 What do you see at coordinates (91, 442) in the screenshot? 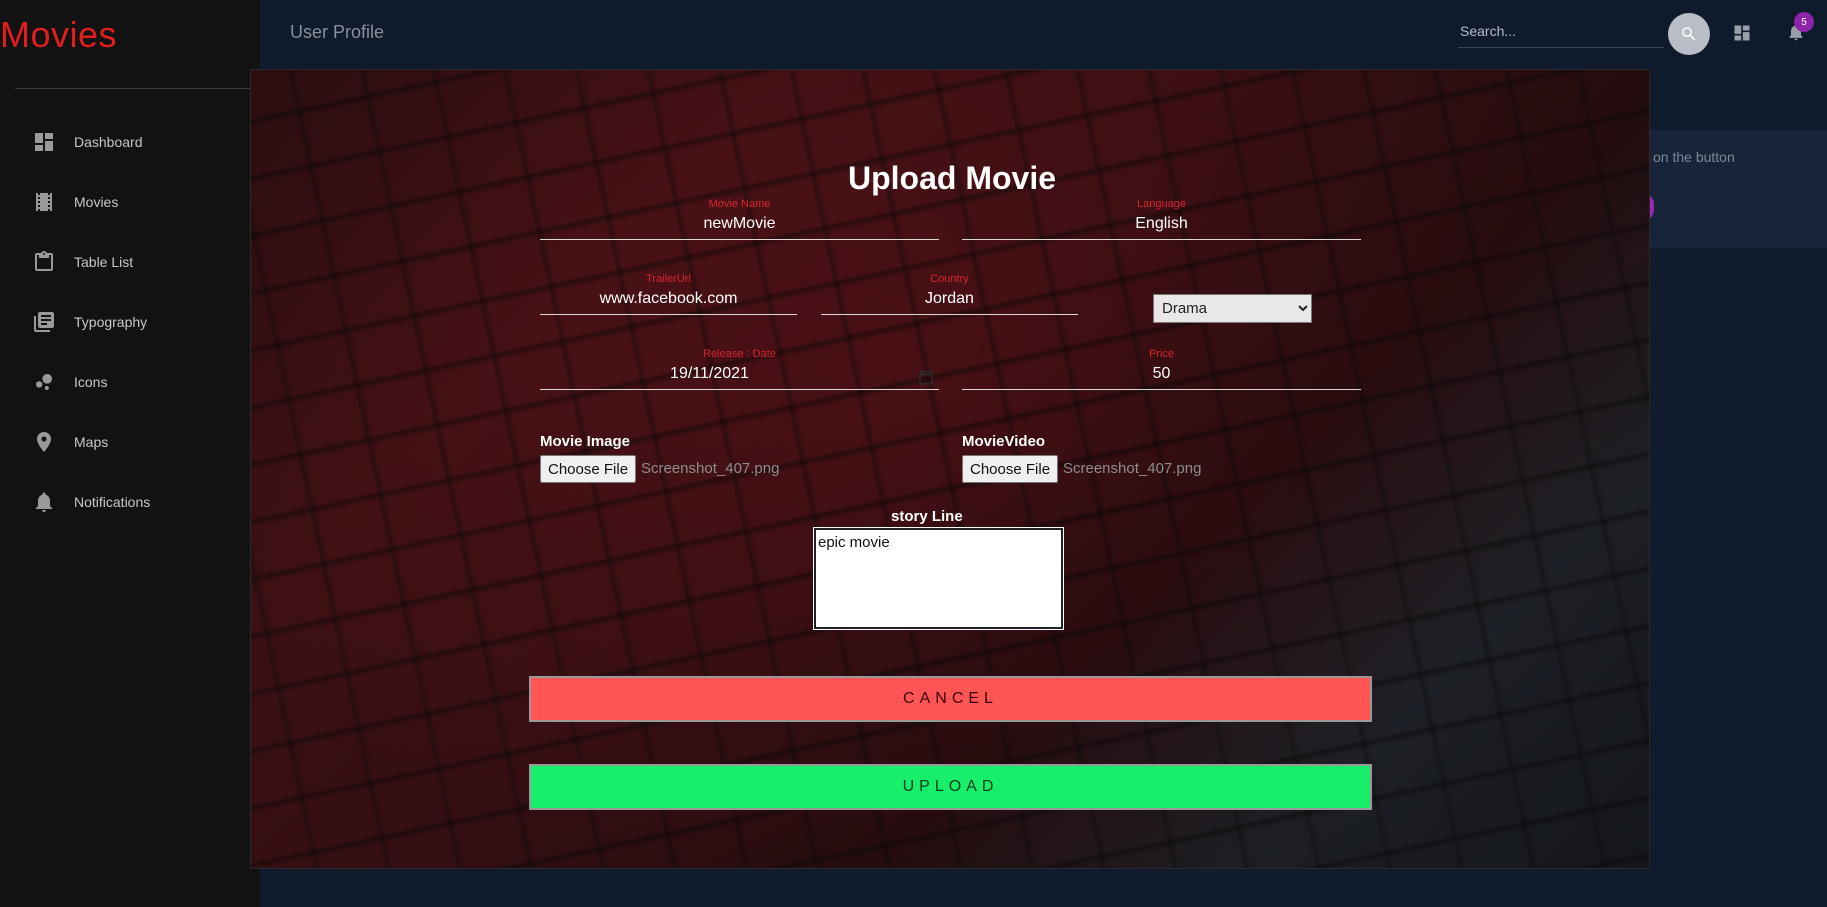
I see `sidebar-item-label: Maps` at bounding box center [91, 442].